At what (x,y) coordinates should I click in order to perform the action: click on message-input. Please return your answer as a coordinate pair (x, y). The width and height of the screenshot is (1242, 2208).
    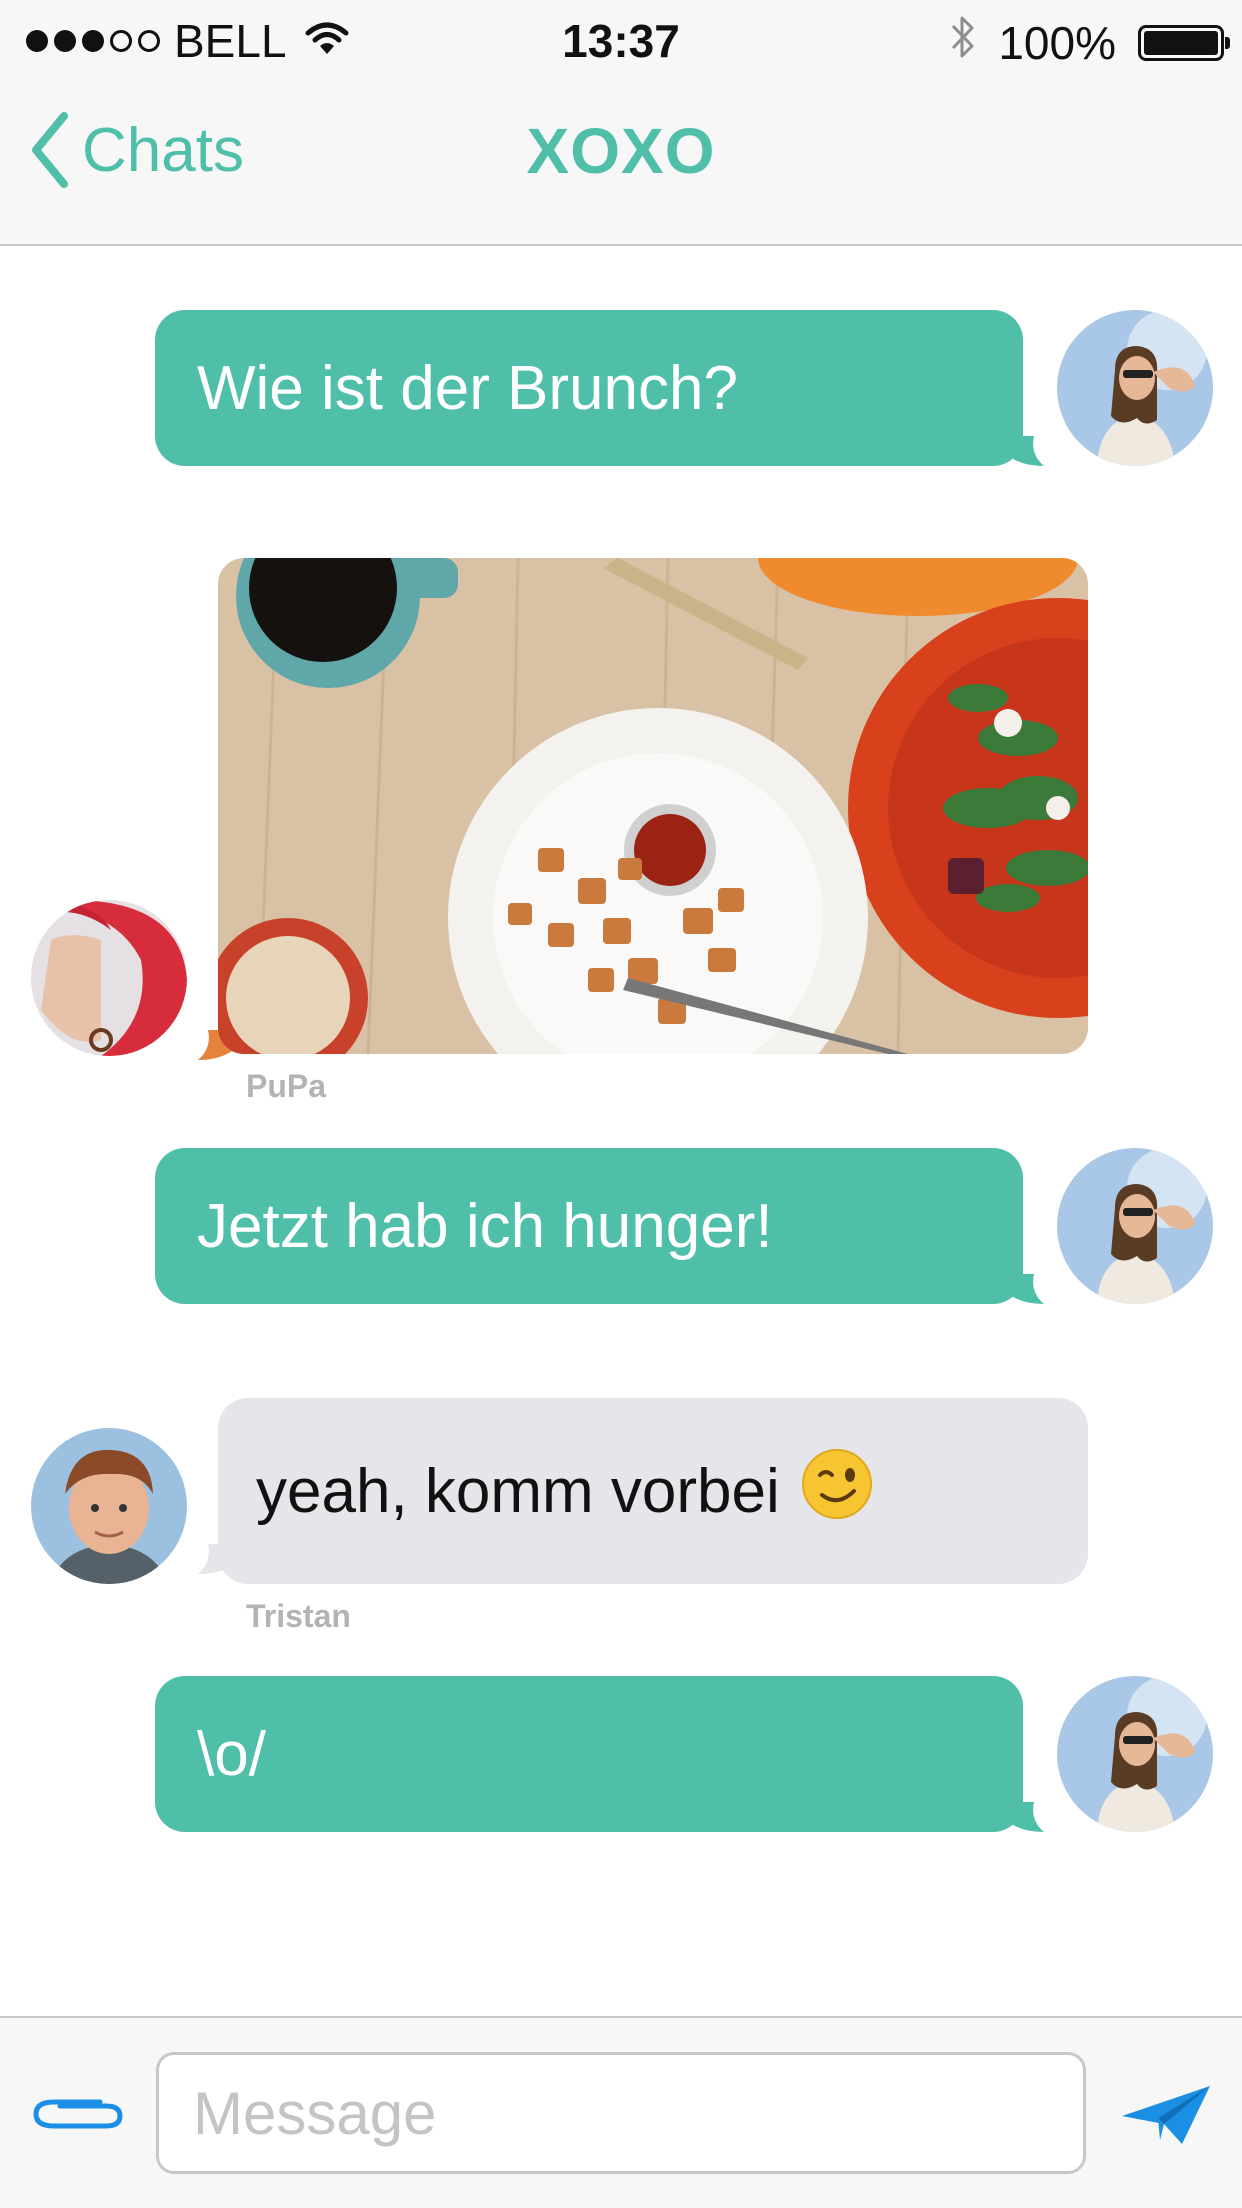
    Looking at the image, I should click on (621, 2113).